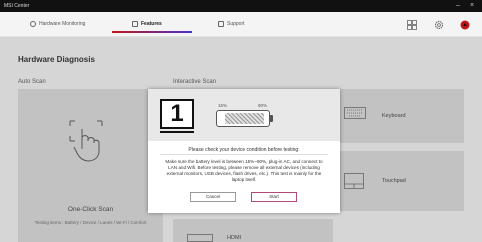  Describe the element at coordinates (253, 230) in the screenshot. I see `hdmi-test-card: HDMI` at that location.